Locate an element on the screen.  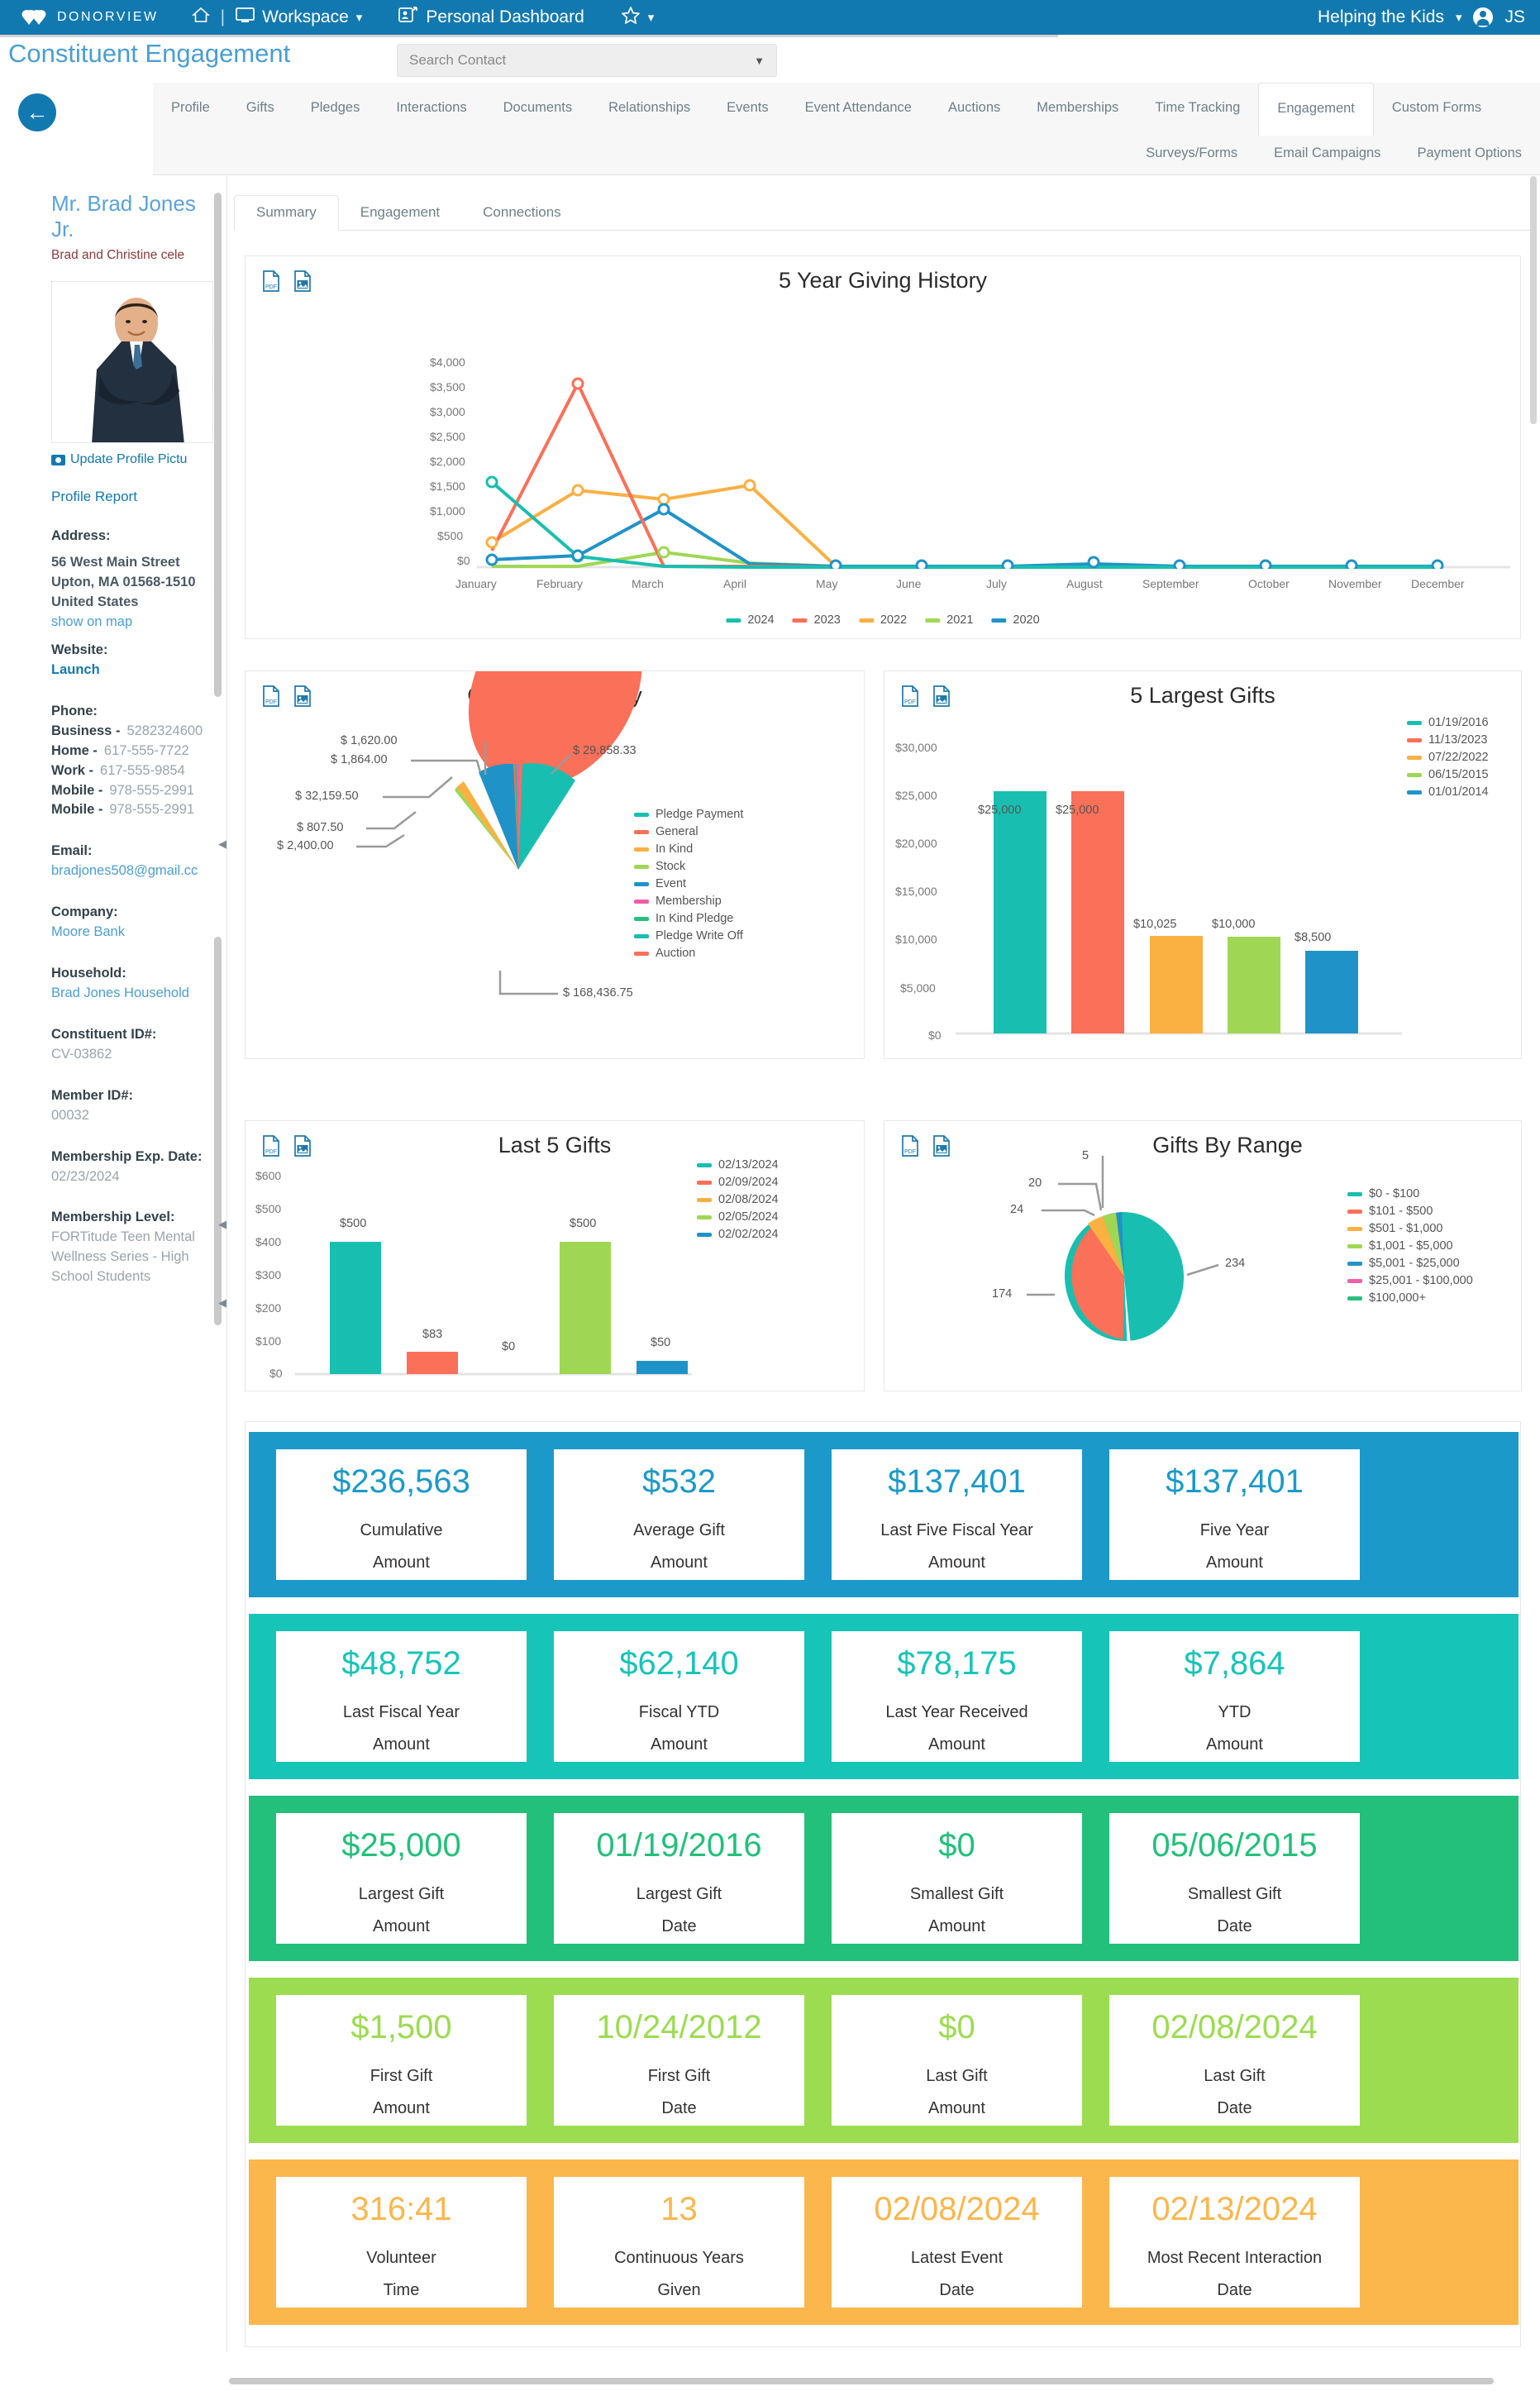
legend-item-range-5: $5,001 - $25,000 is located at coordinates (1410, 1263).